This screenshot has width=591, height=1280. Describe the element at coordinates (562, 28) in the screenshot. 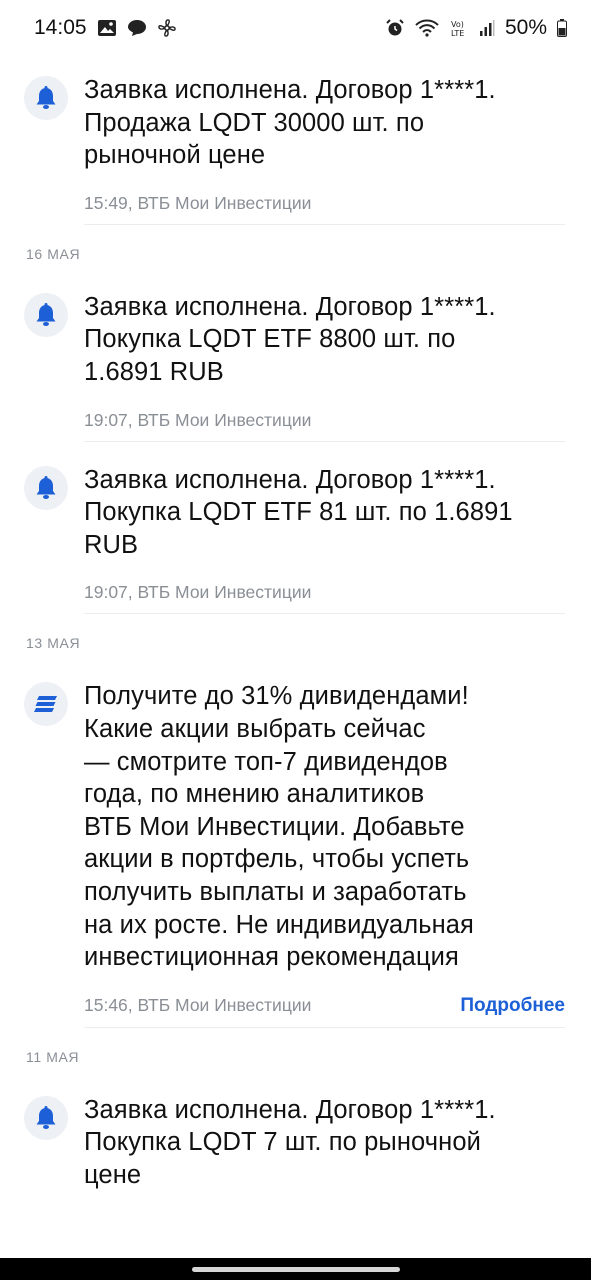

I see `battery-icon` at that location.